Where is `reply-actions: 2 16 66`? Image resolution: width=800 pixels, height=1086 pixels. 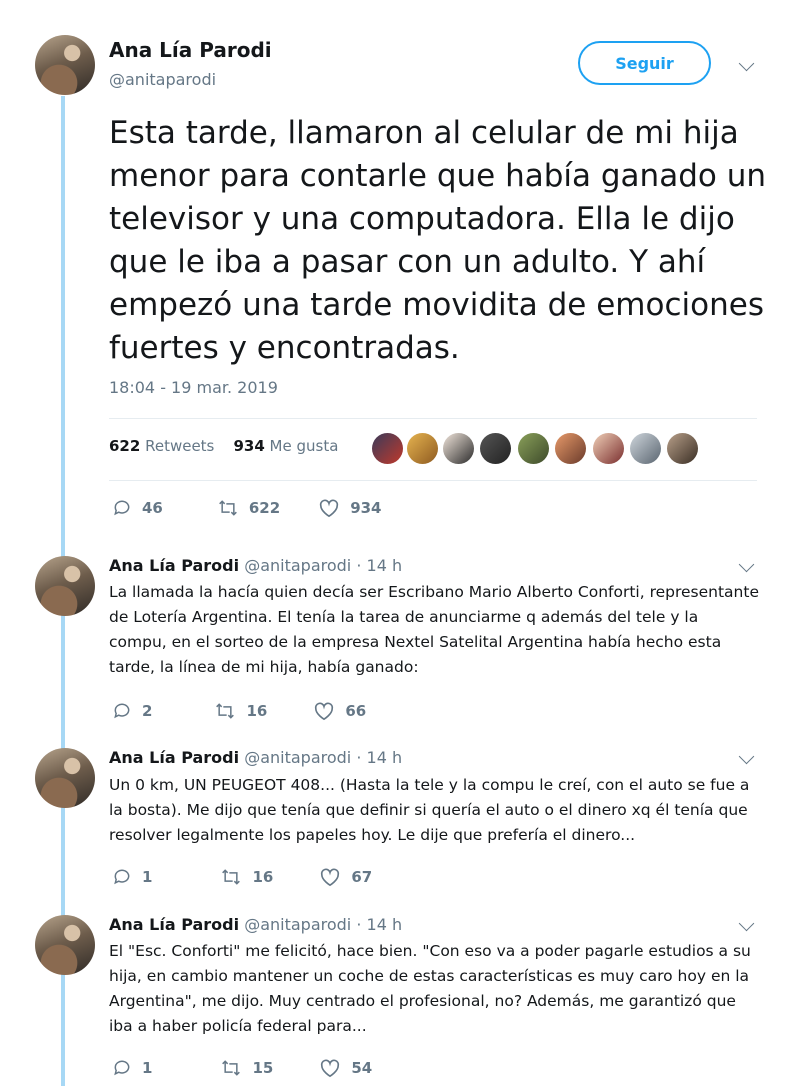
reply-actions: 2 16 66 is located at coordinates (258, 711).